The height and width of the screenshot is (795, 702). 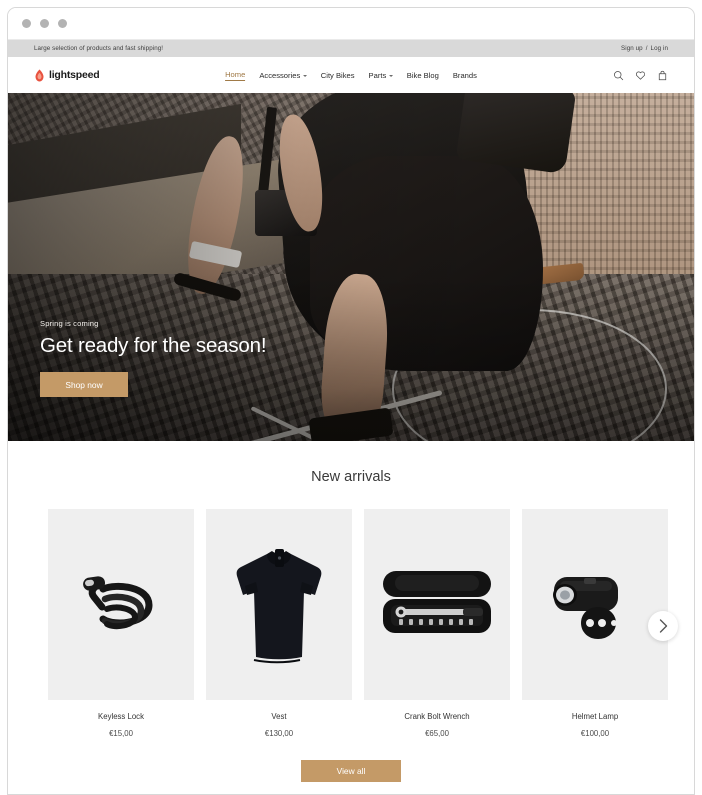 I want to click on nav-item-accessories: Accessories, so click(x=283, y=75).